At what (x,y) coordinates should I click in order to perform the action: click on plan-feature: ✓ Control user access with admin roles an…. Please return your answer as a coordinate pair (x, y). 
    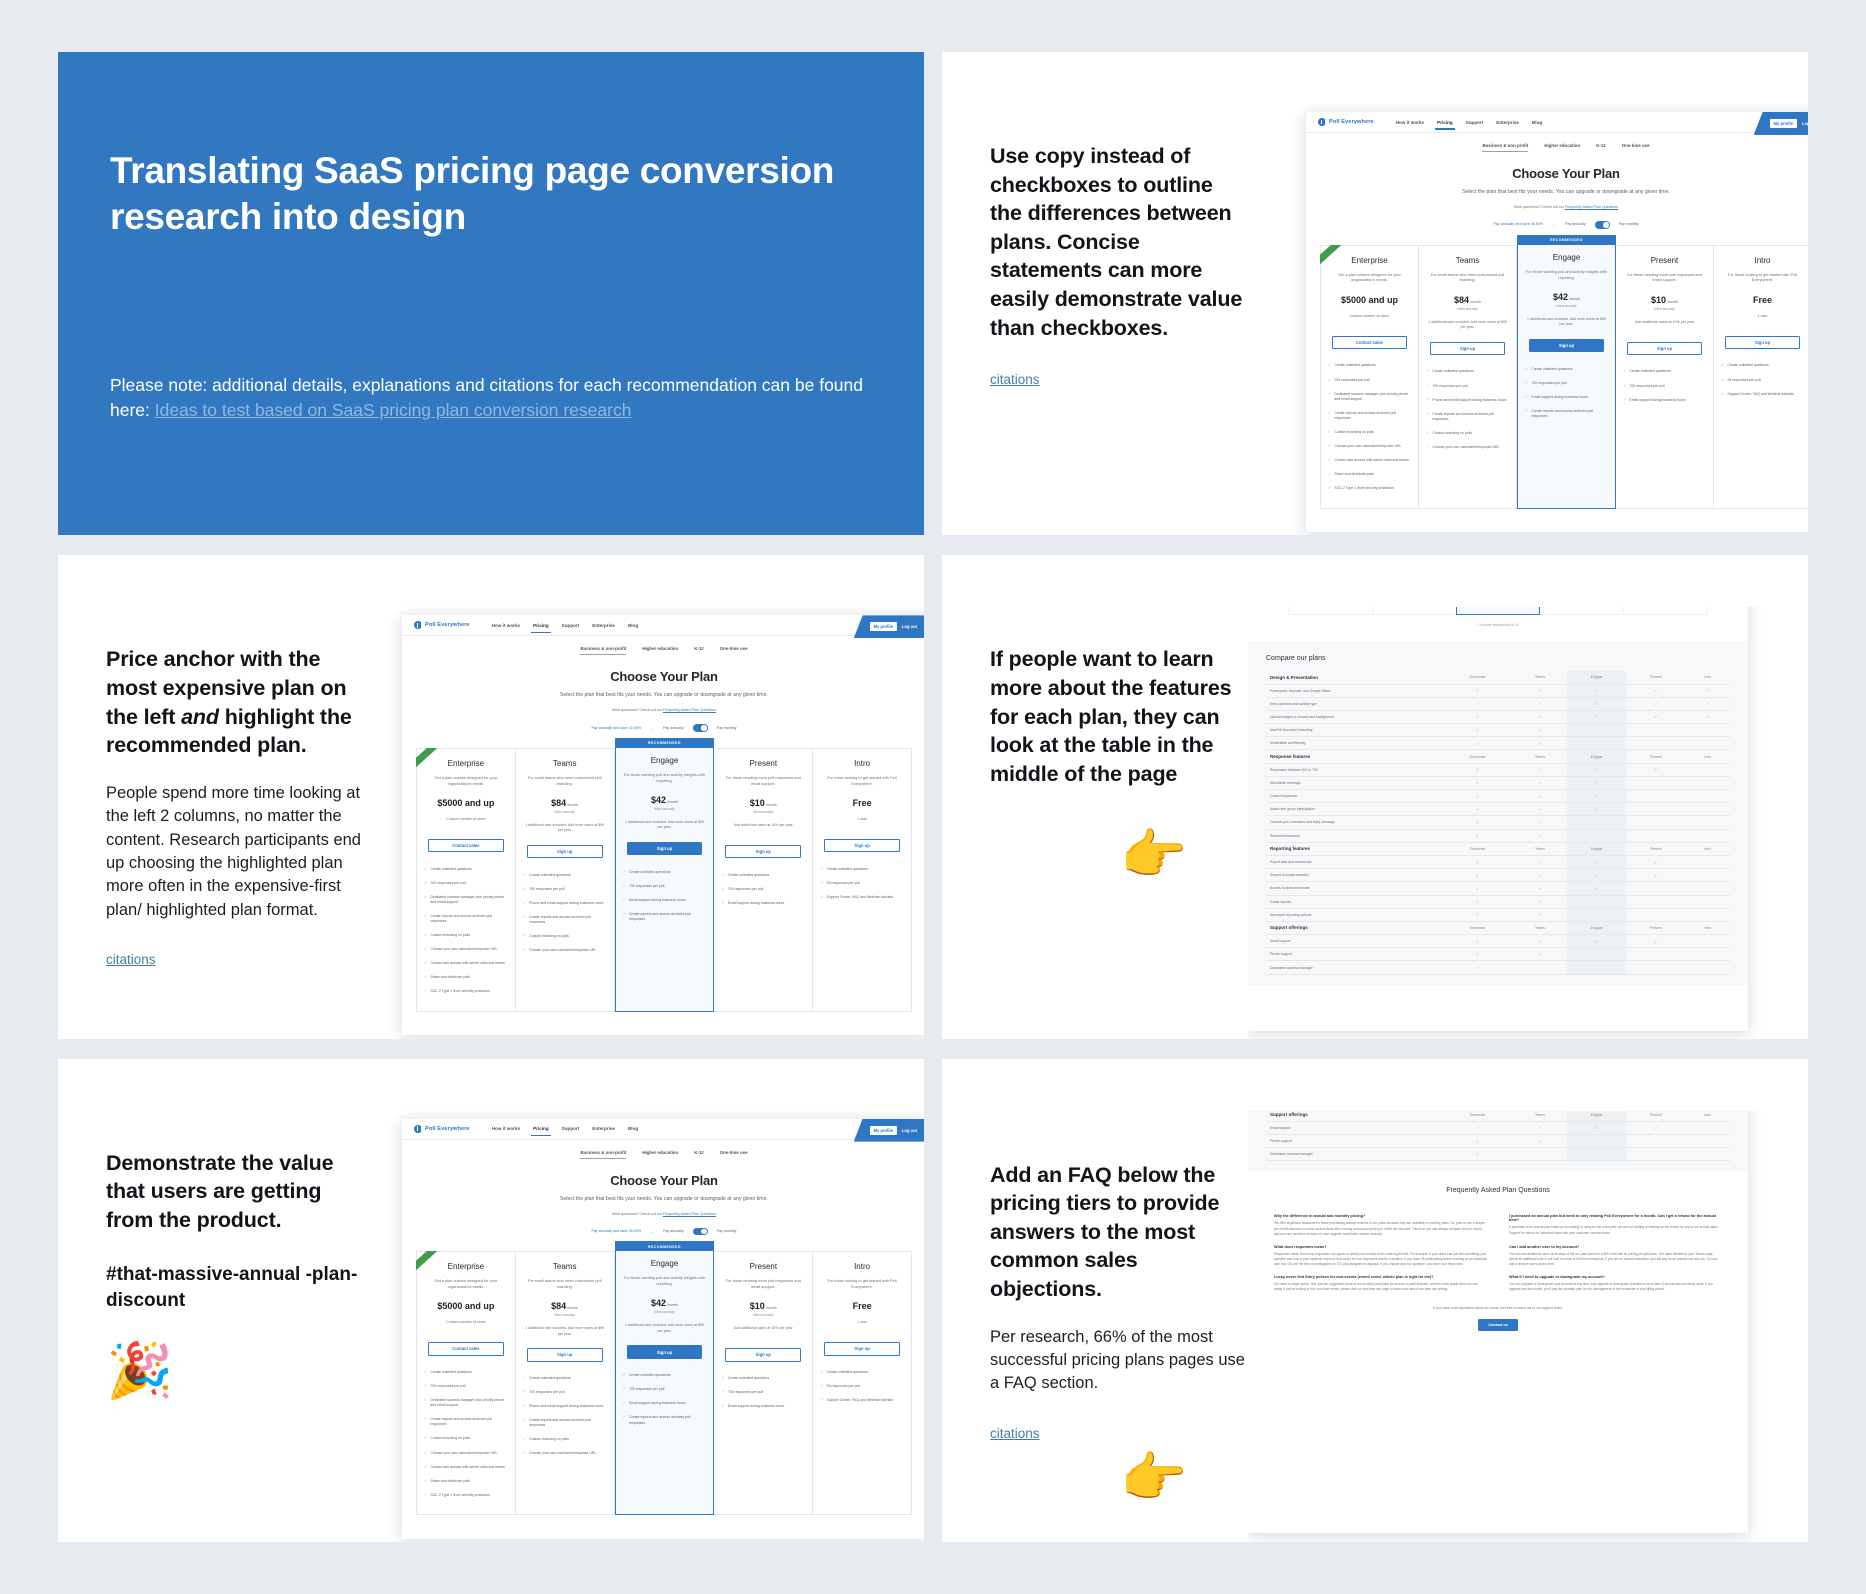
    Looking at the image, I should click on (1369, 460).